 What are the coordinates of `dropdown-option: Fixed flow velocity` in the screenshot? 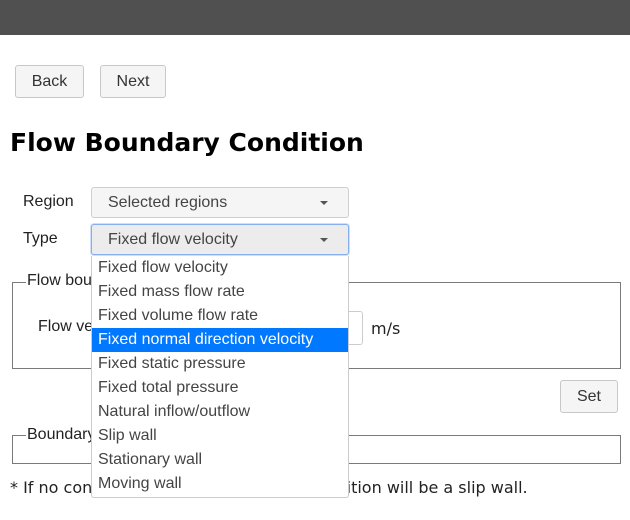 It's located at (220, 268).